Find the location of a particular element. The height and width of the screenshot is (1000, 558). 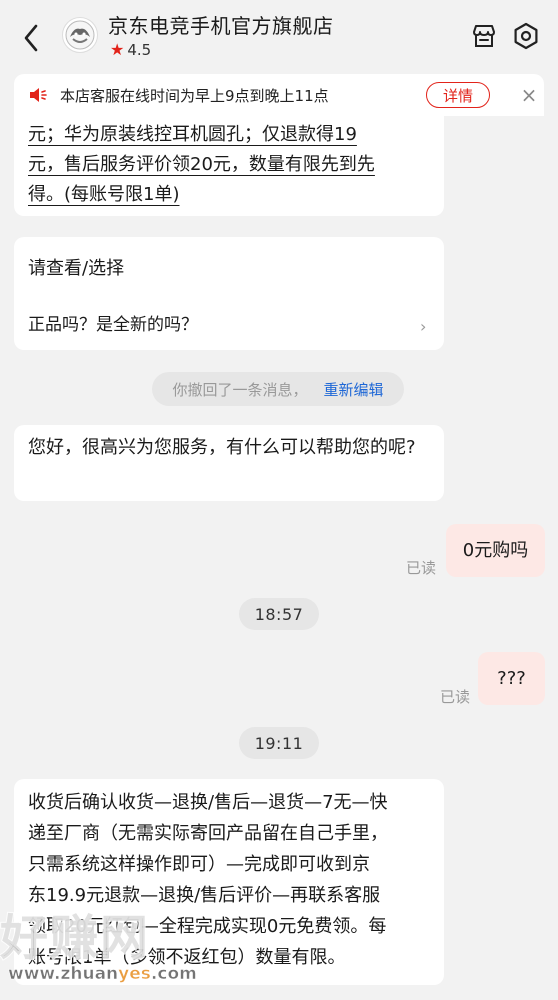

settings-button is located at coordinates (526, 36).